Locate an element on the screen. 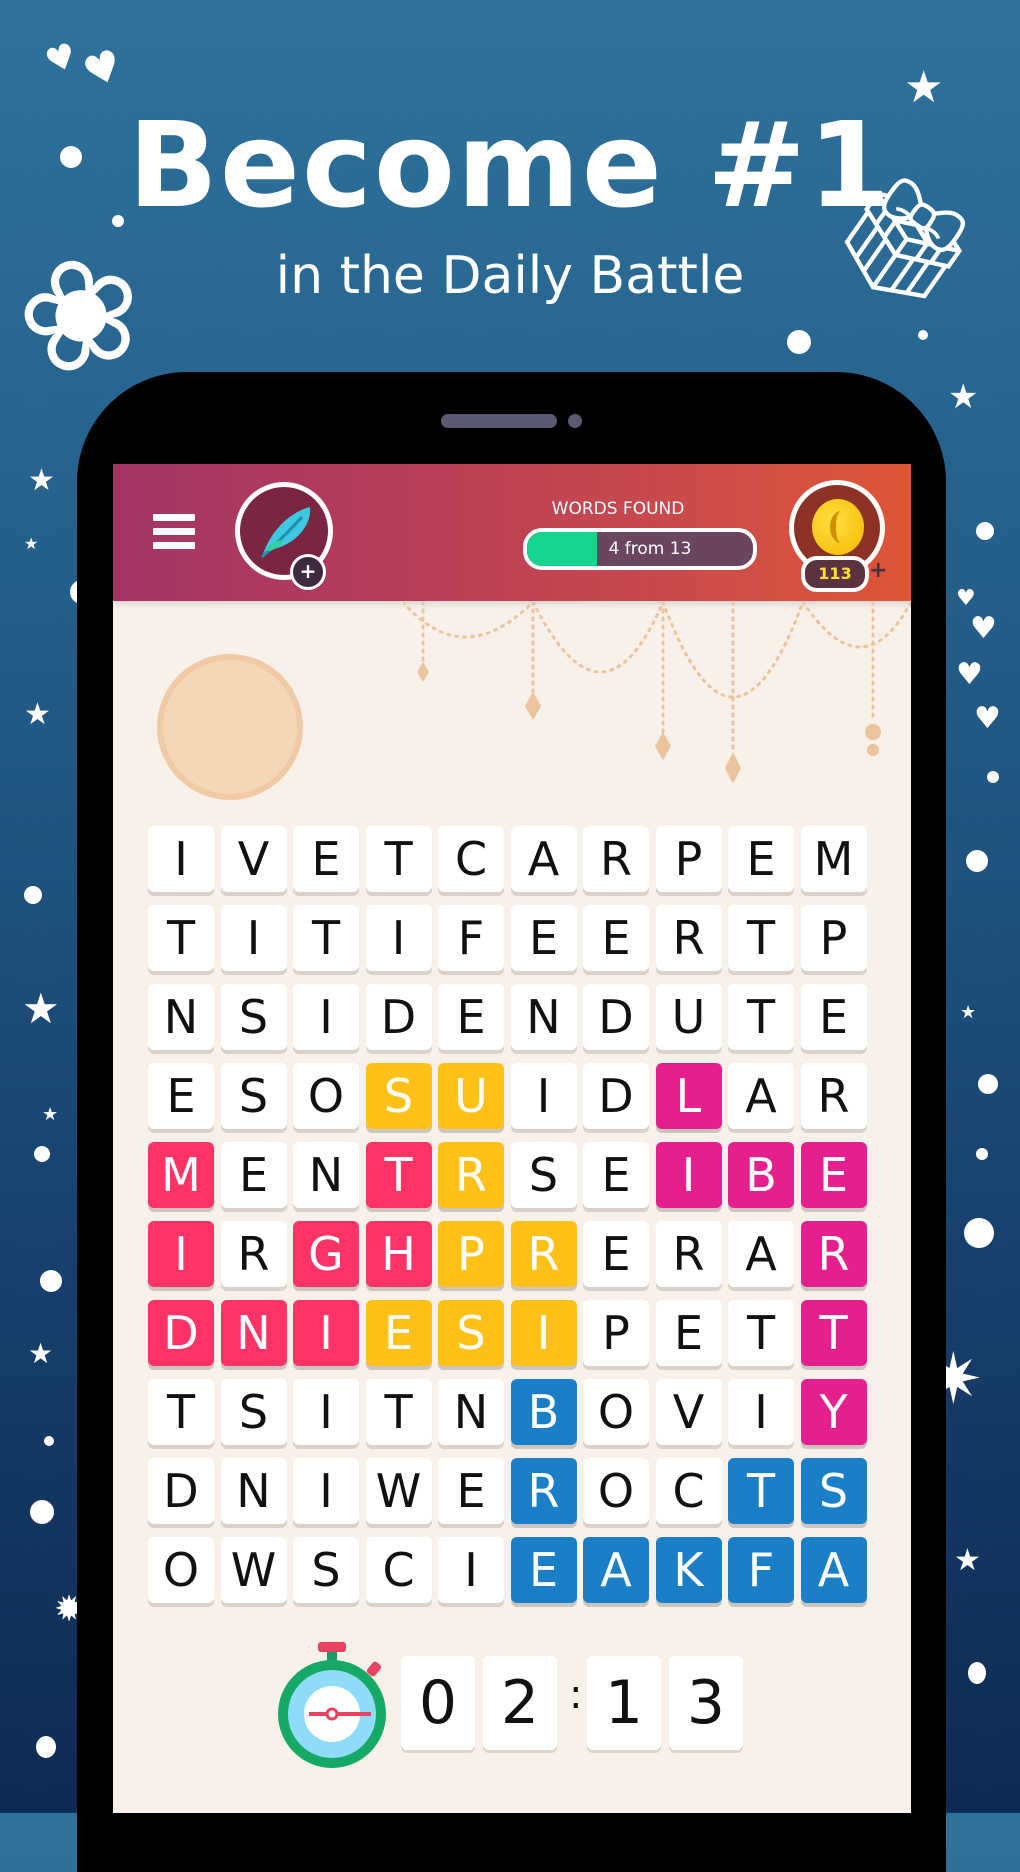 This screenshot has width=1020, height=1872. grid-tile: W is located at coordinates (398, 1491).